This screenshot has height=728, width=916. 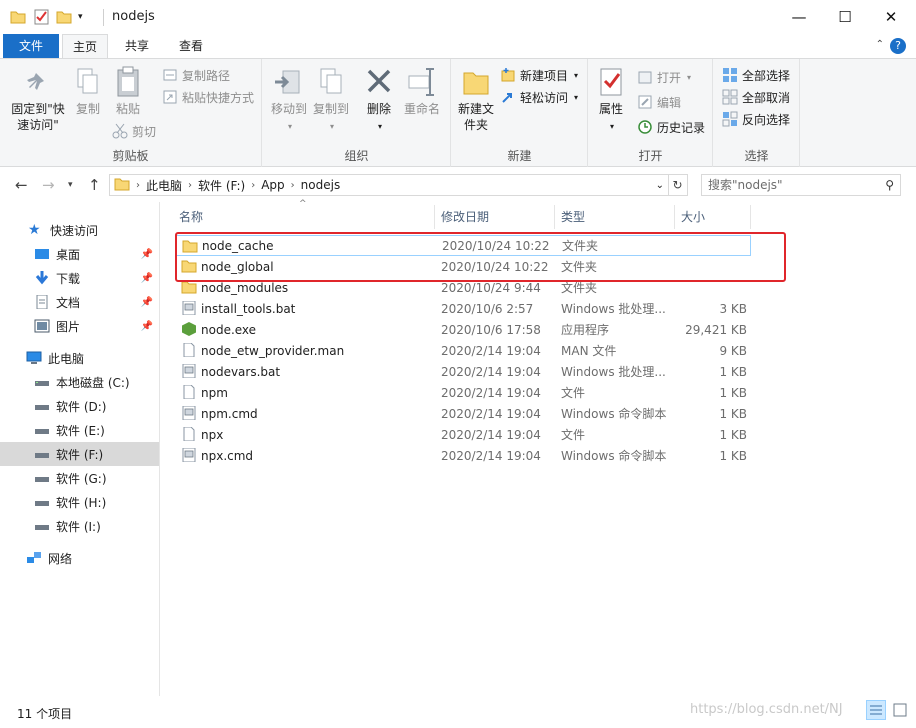 I want to click on new-item-button: 新建项目 ▾, so click(x=539, y=75).